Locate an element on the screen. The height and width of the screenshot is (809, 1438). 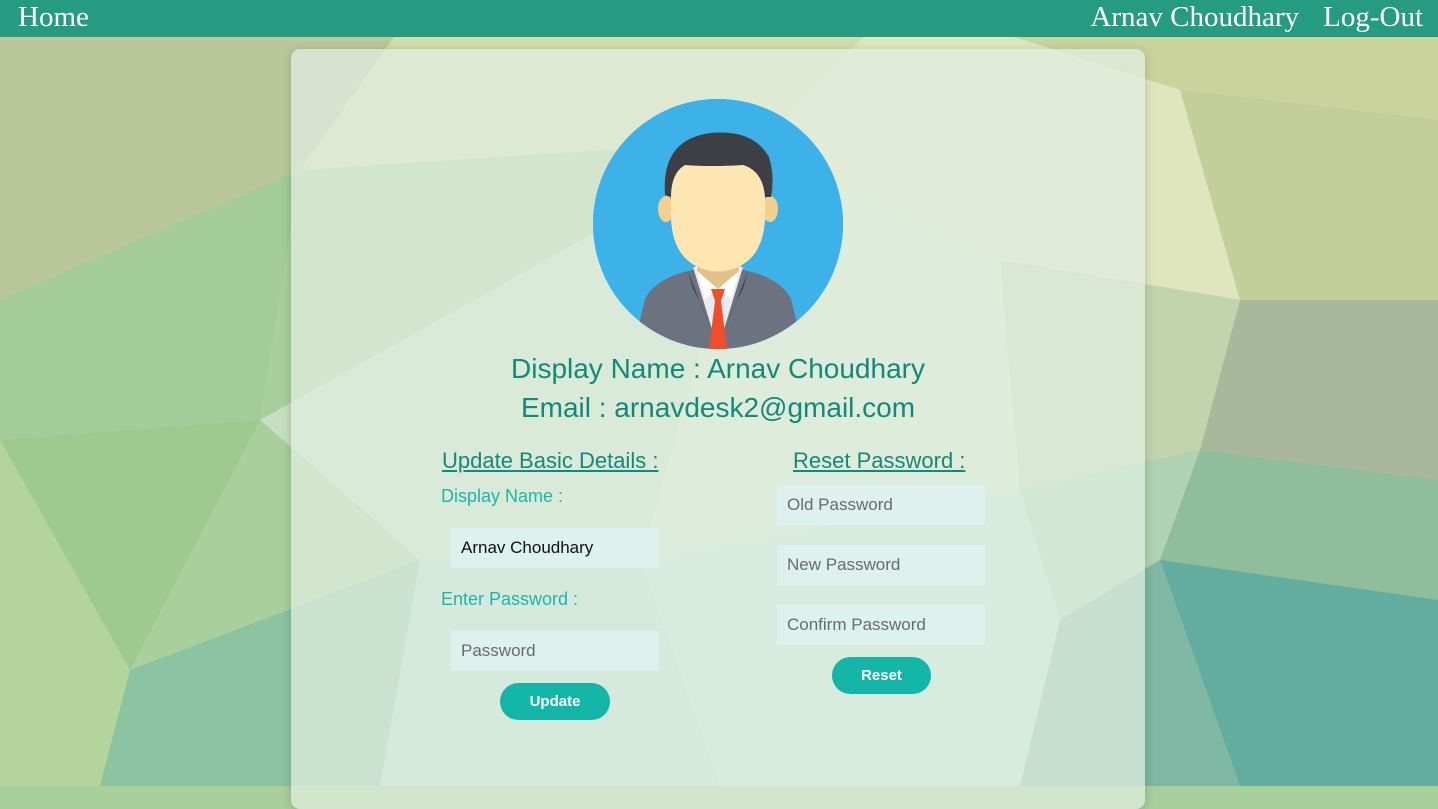
old-password-input is located at coordinates (881, 505).